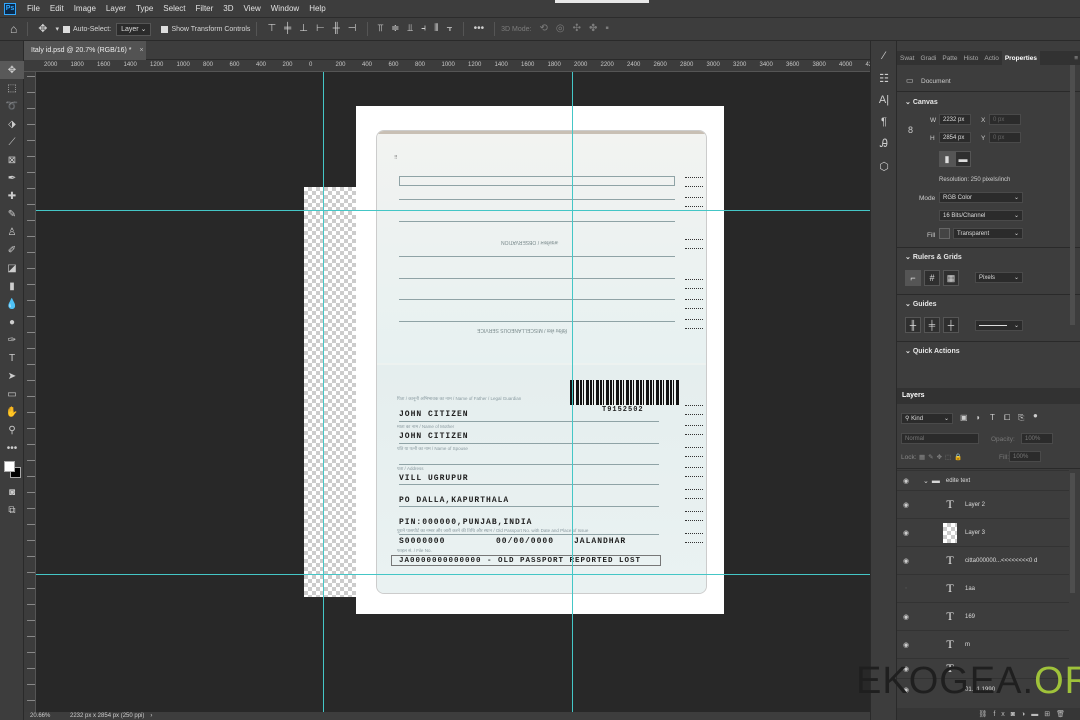 This screenshot has width=1080, height=720. What do you see at coordinates (12, 142) in the screenshot?
I see `crop-tool-icon: ⟋` at bounding box center [12, 142].